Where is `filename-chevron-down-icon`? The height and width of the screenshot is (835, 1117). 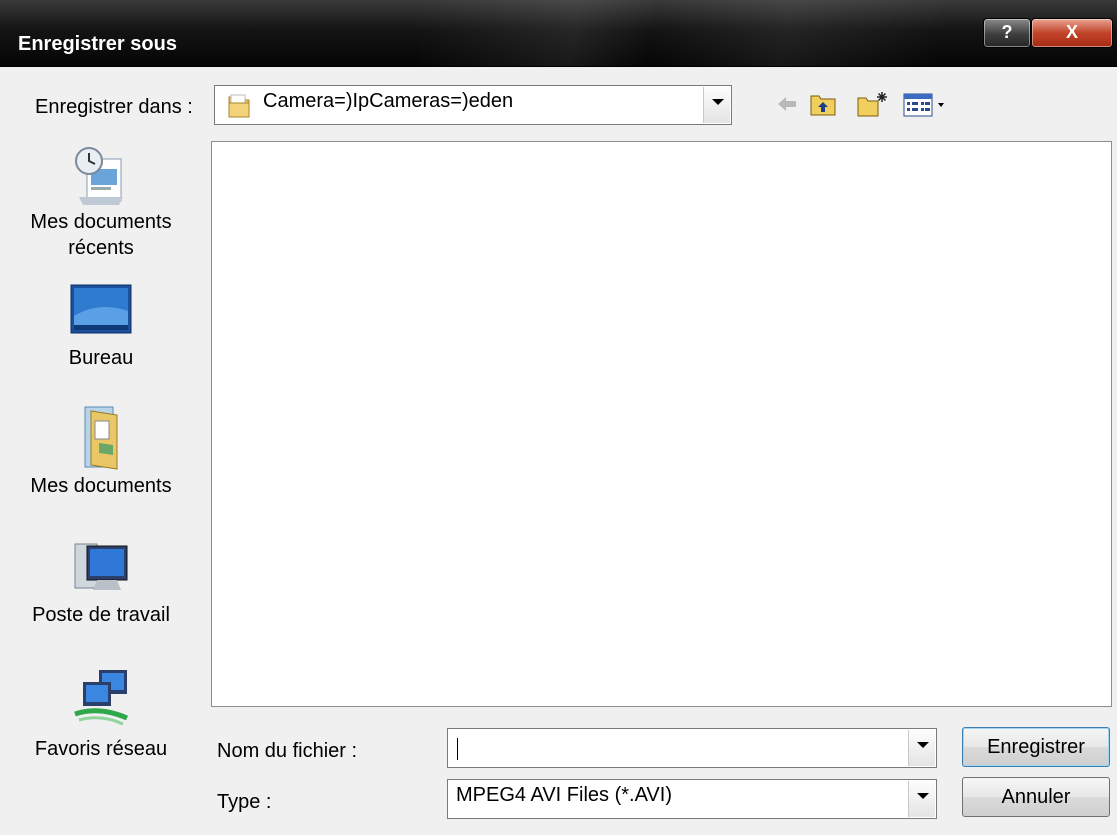
filename-chevron-down-icon is located at coordinates (921, 748).